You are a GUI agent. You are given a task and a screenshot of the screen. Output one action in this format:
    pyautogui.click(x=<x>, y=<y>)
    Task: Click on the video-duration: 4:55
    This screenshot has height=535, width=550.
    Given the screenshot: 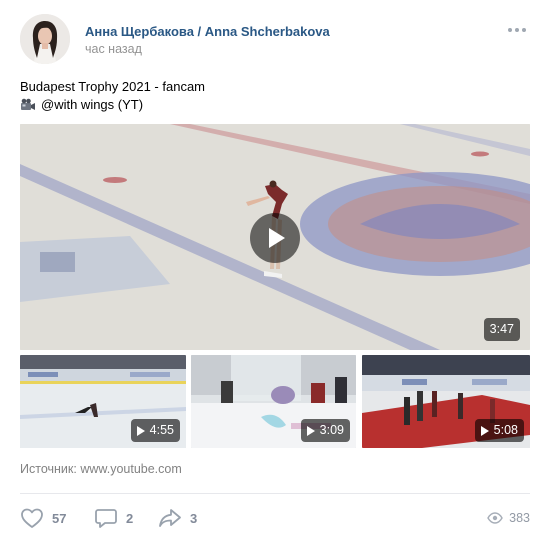 What is the action you would take?
    pyautogui.click(x=155, y=430)
    